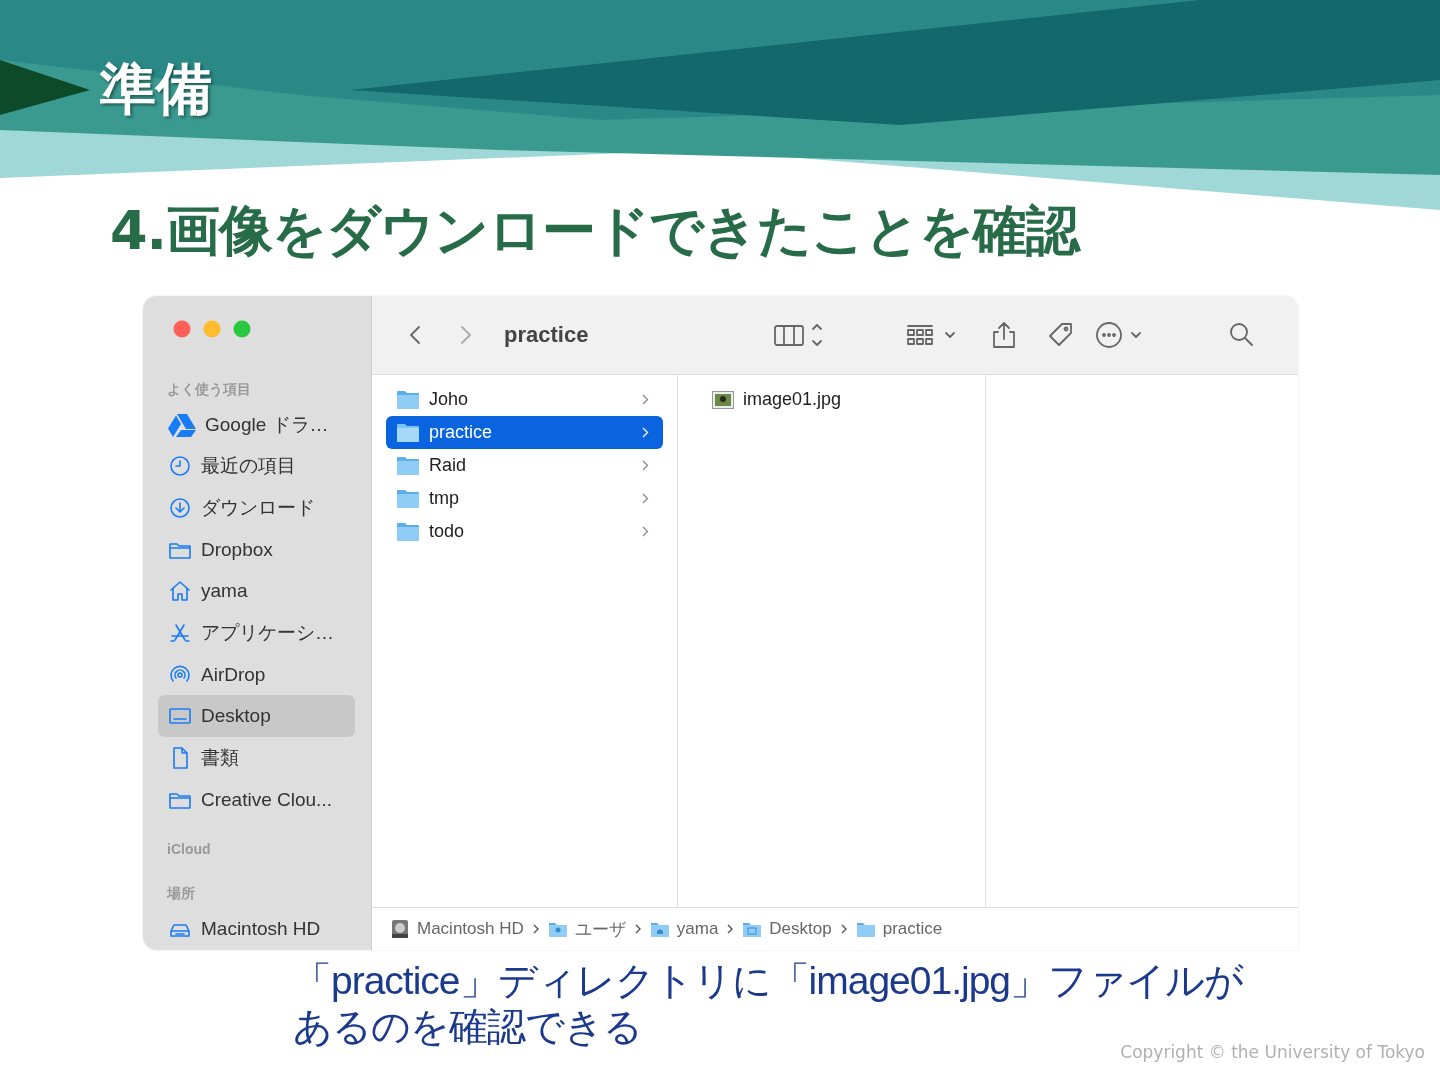  Describe the element at coordinates (256, 591) in the screenshot. I see `sidebar-item: yama` at that location.